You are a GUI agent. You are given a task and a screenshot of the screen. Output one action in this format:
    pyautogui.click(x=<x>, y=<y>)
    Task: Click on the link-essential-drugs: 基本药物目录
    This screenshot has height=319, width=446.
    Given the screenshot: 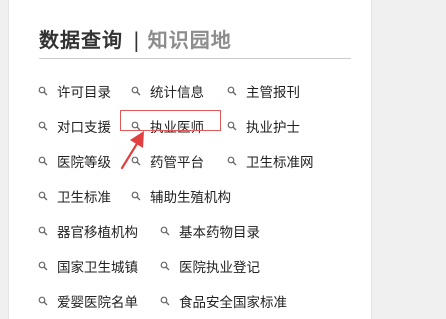 What is the action you would take?
    pyautogui.click(x=210, y=231)
    